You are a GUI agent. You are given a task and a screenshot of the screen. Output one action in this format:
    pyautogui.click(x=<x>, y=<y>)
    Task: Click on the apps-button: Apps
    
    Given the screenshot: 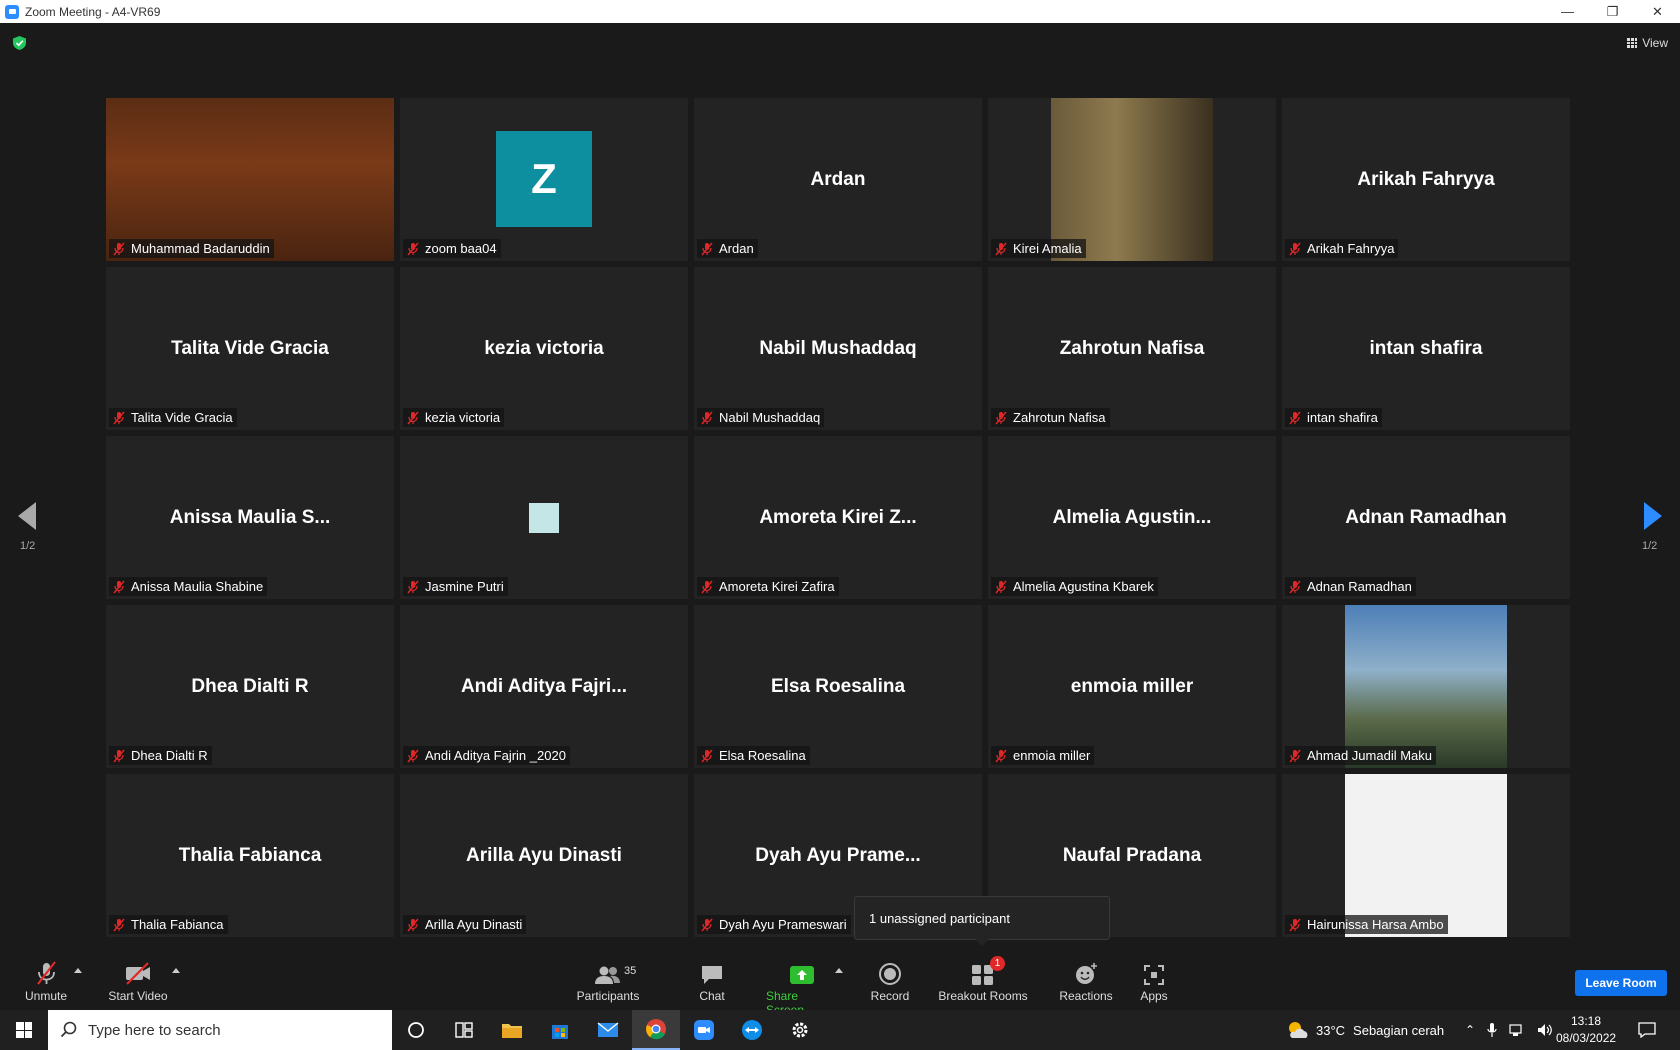 What is the action you would take?
    pyautogui.click(x=1154, y=981)
    